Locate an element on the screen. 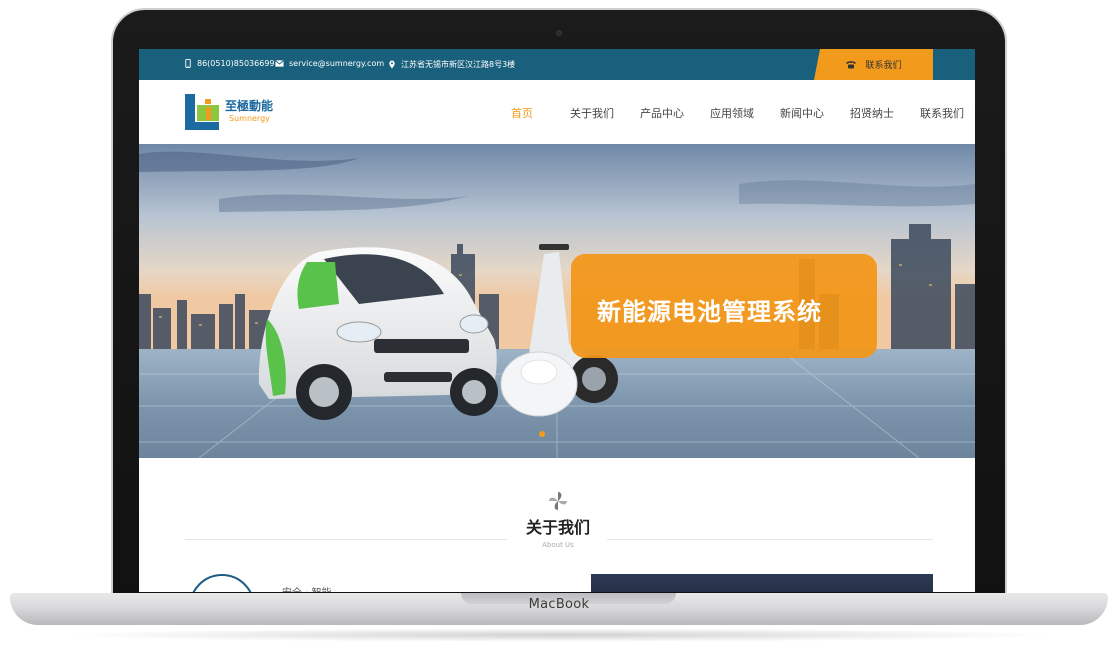 This screenshot has width=1118, height=656. nav-careers: 招贤纳士 is located at coordinates (872, 113).